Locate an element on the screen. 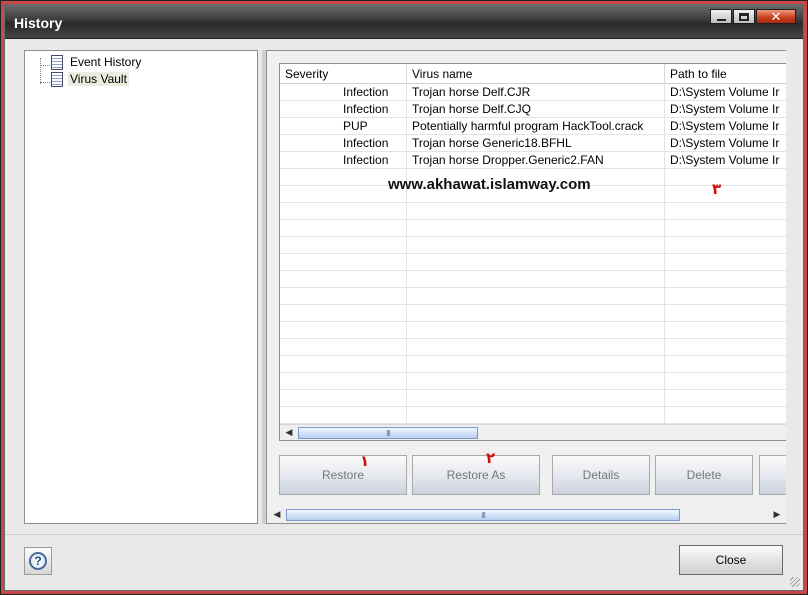 Image resolution: width=808 pixels, height=595 pixels. more-actions-button is located at coordinates (772, 475).